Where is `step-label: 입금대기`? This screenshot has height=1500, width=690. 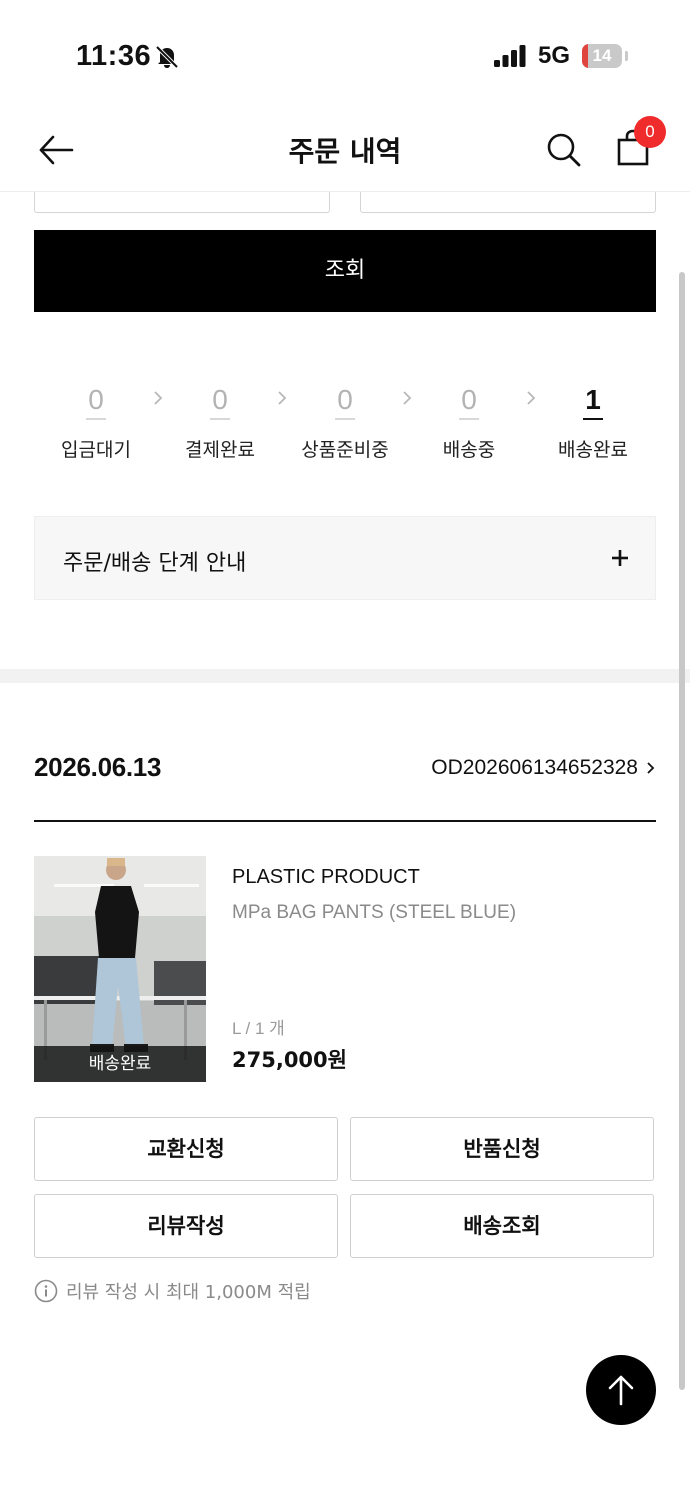 step-label: 입금대기 is located at coordinates (96, 450).